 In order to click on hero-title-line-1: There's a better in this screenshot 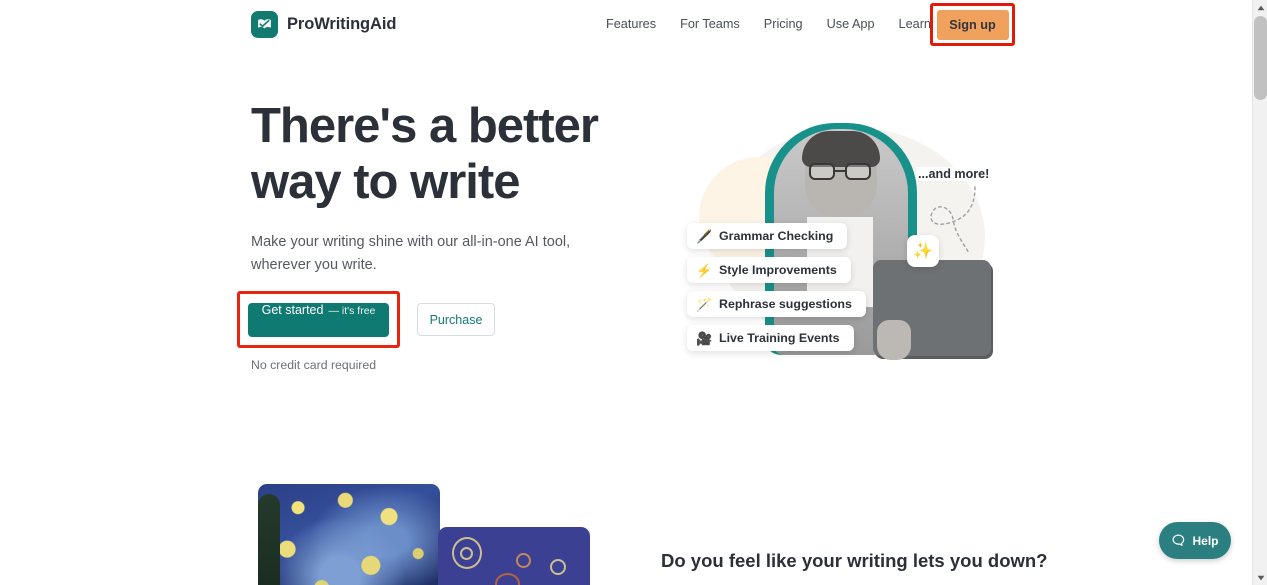, I will do `click(425, 126)`.